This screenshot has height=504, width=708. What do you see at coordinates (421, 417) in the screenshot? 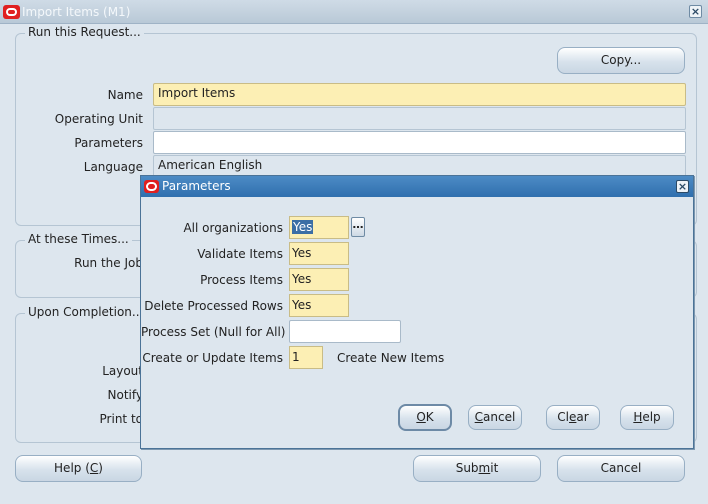
I see `ok-button-key: O` at bounding box center [421, 417].